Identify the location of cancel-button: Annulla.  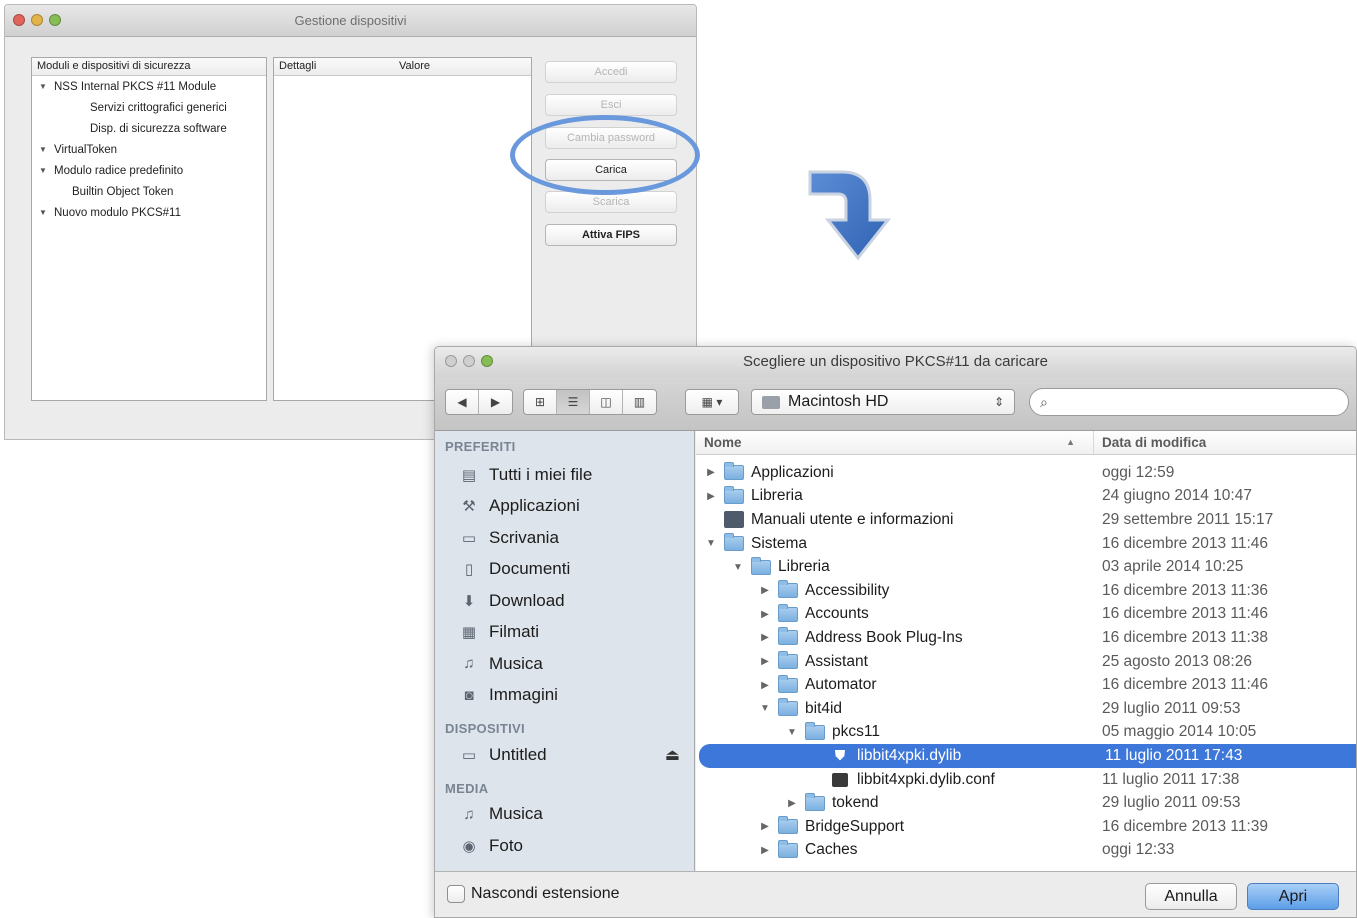
(1191, 896).